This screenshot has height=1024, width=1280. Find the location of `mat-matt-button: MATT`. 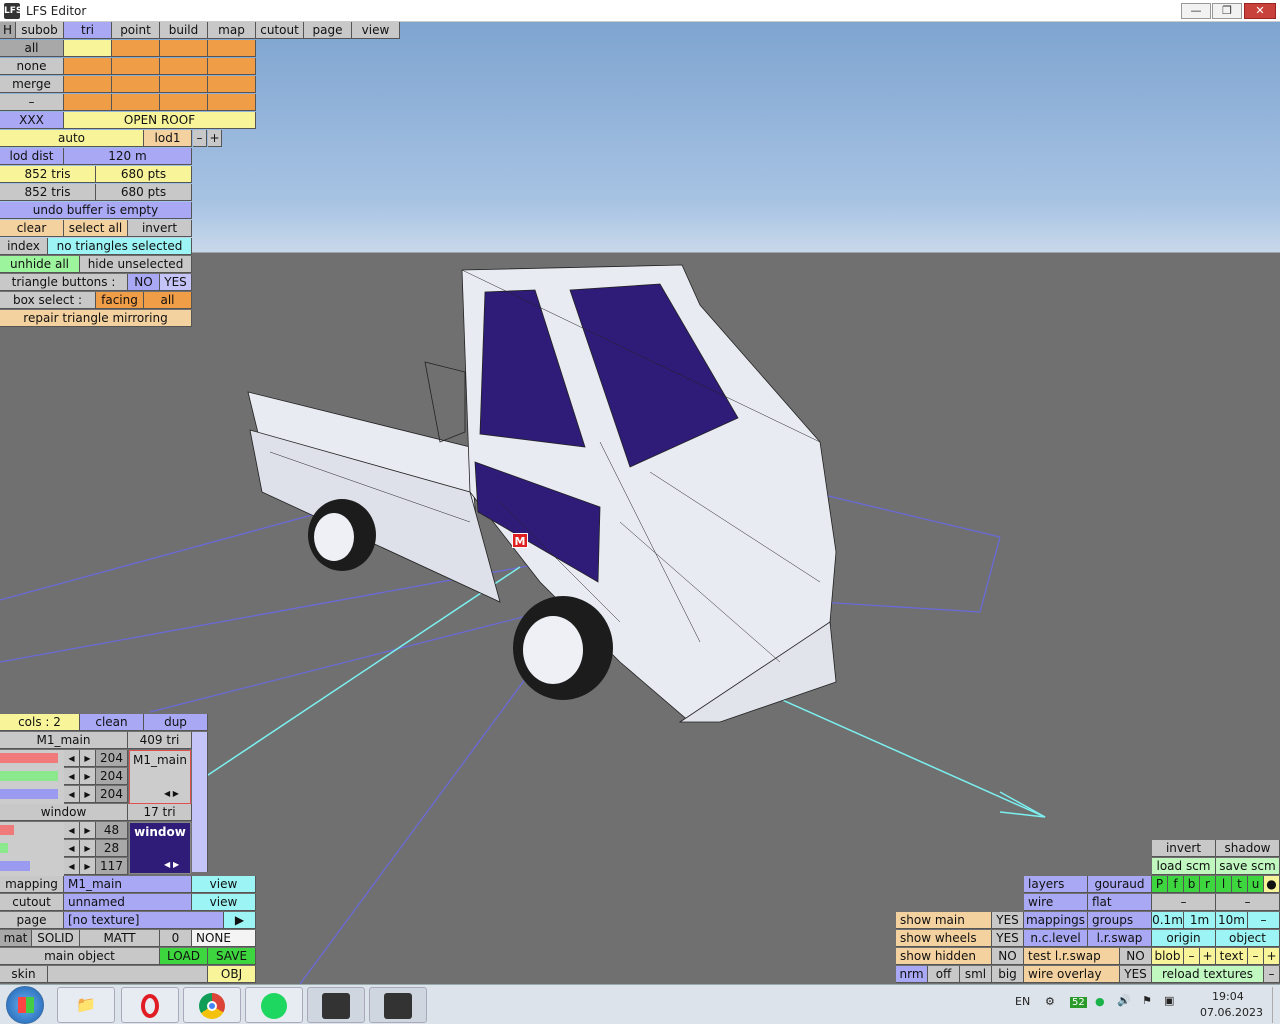

mat-matt-button: MATT is located at coordinates (120, 938).